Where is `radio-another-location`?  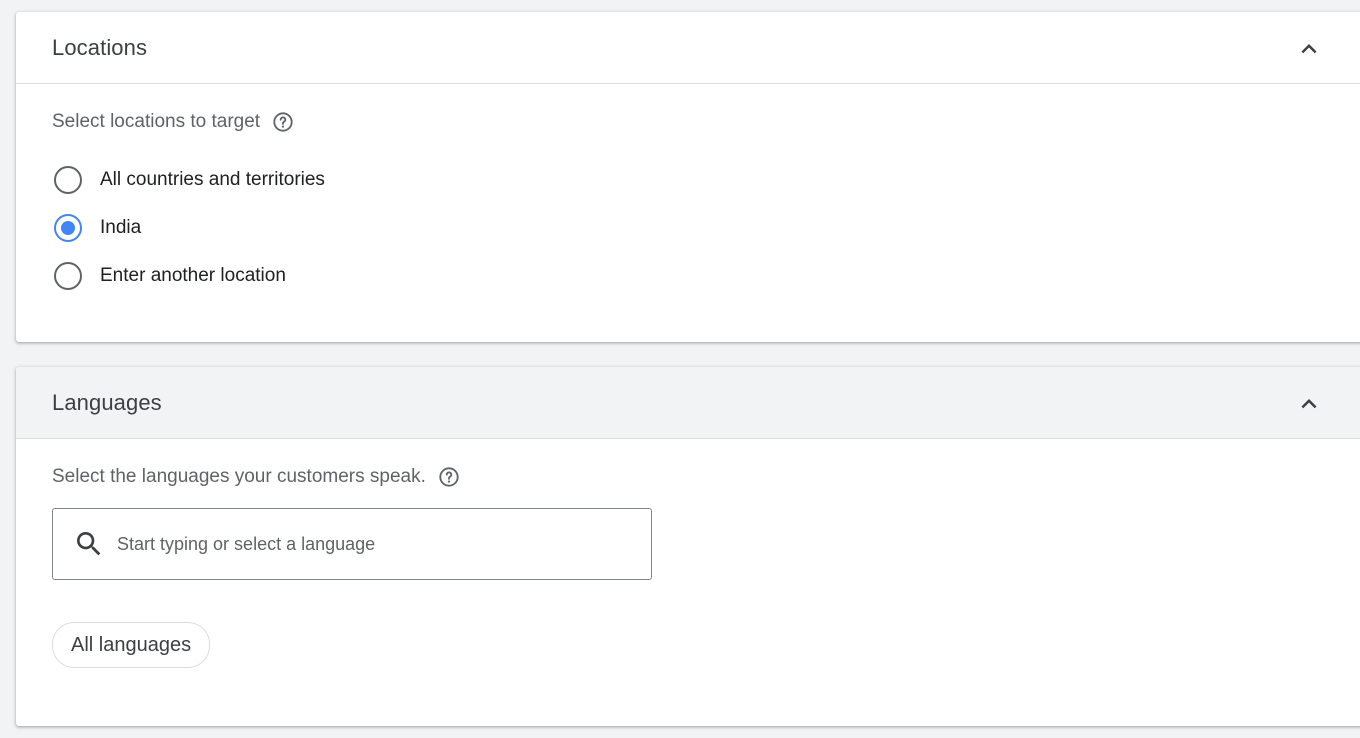 radio-another-location is located at coordinates (68, 276).